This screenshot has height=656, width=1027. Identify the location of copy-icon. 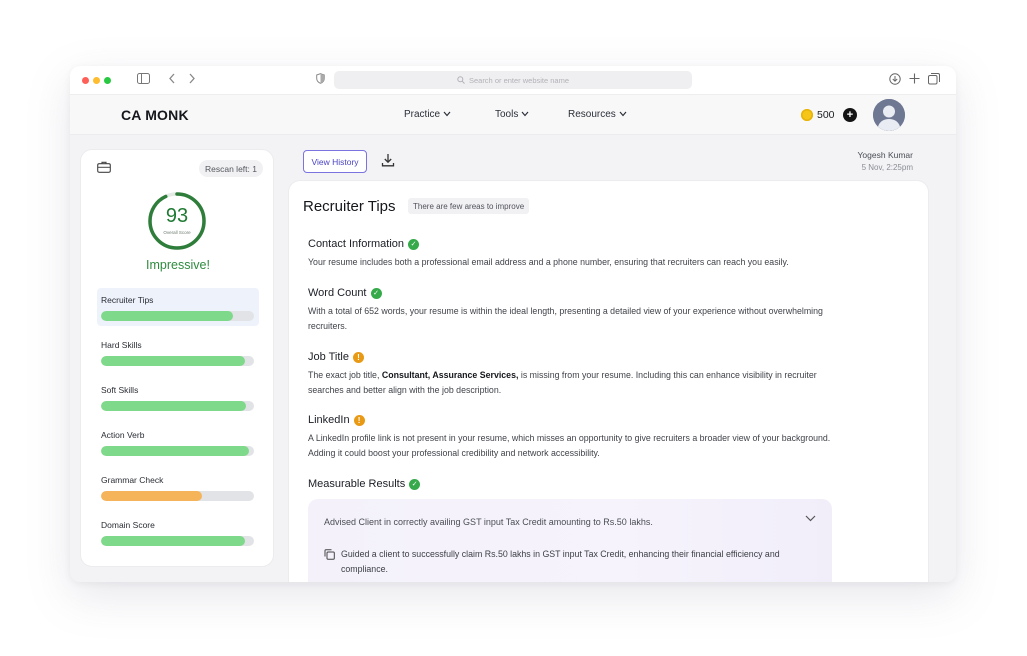
(329, 554).